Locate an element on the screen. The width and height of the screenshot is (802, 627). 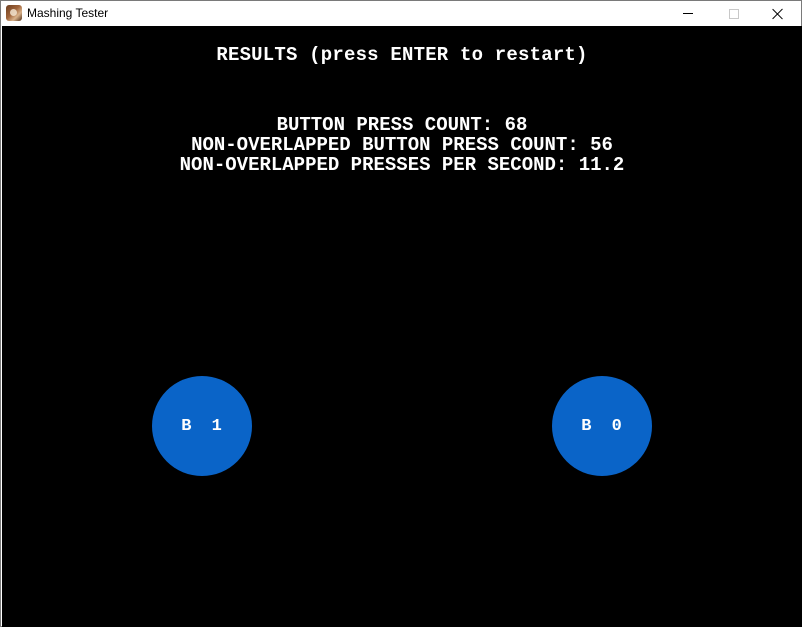
button-indicator-b0: B 0 is located at coordinates (602, 426).